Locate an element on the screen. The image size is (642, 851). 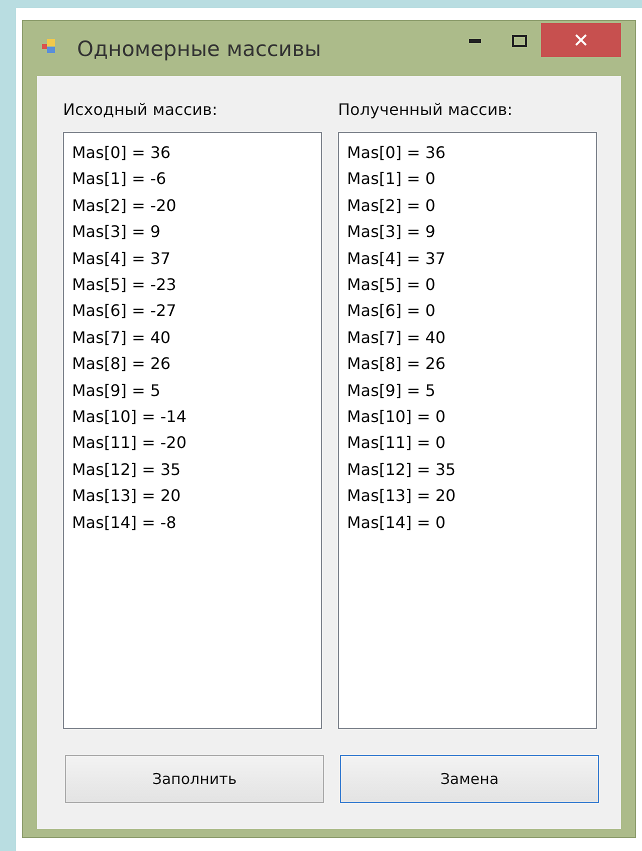
app-icon is located at coordinates (49, 46).